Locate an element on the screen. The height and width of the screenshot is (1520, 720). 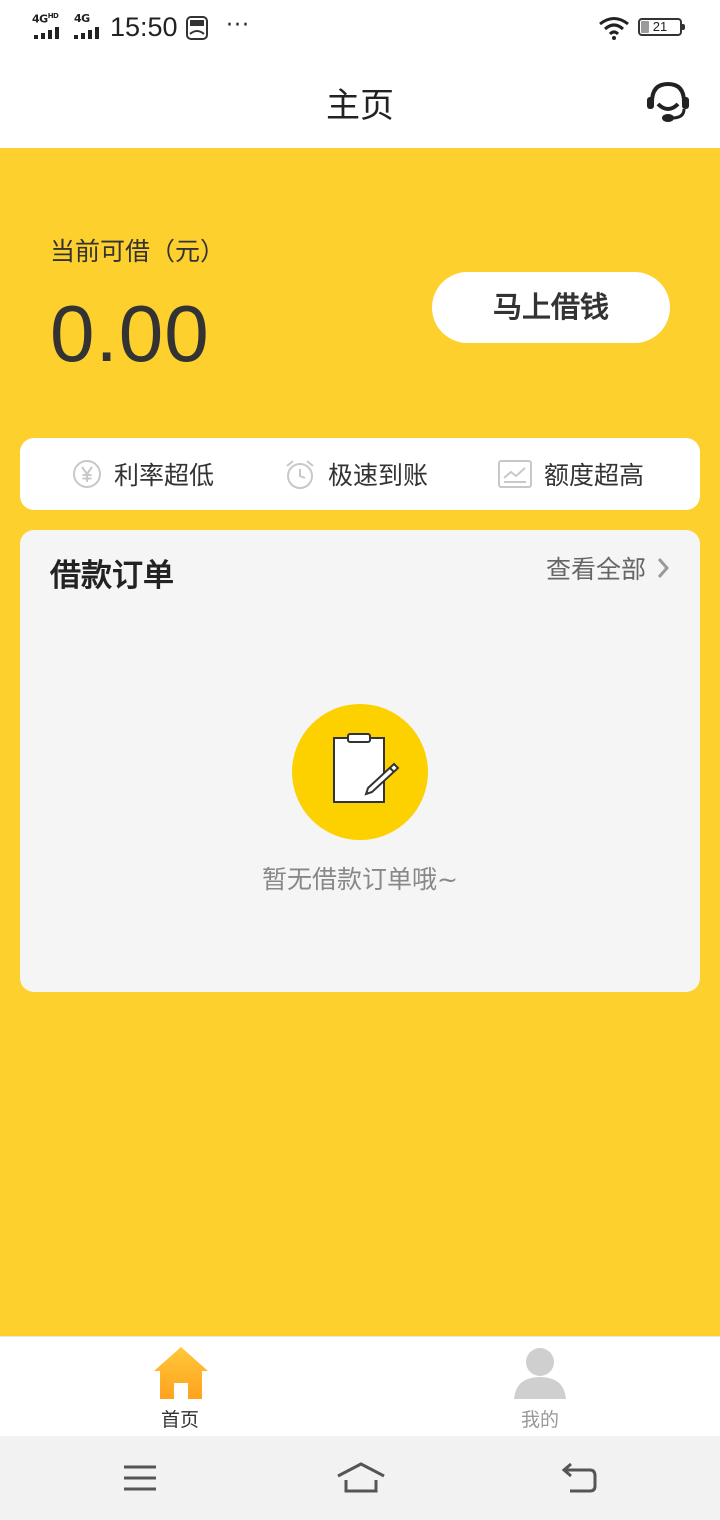
clipboard-pen-icon is located at coordinates (366, 768).